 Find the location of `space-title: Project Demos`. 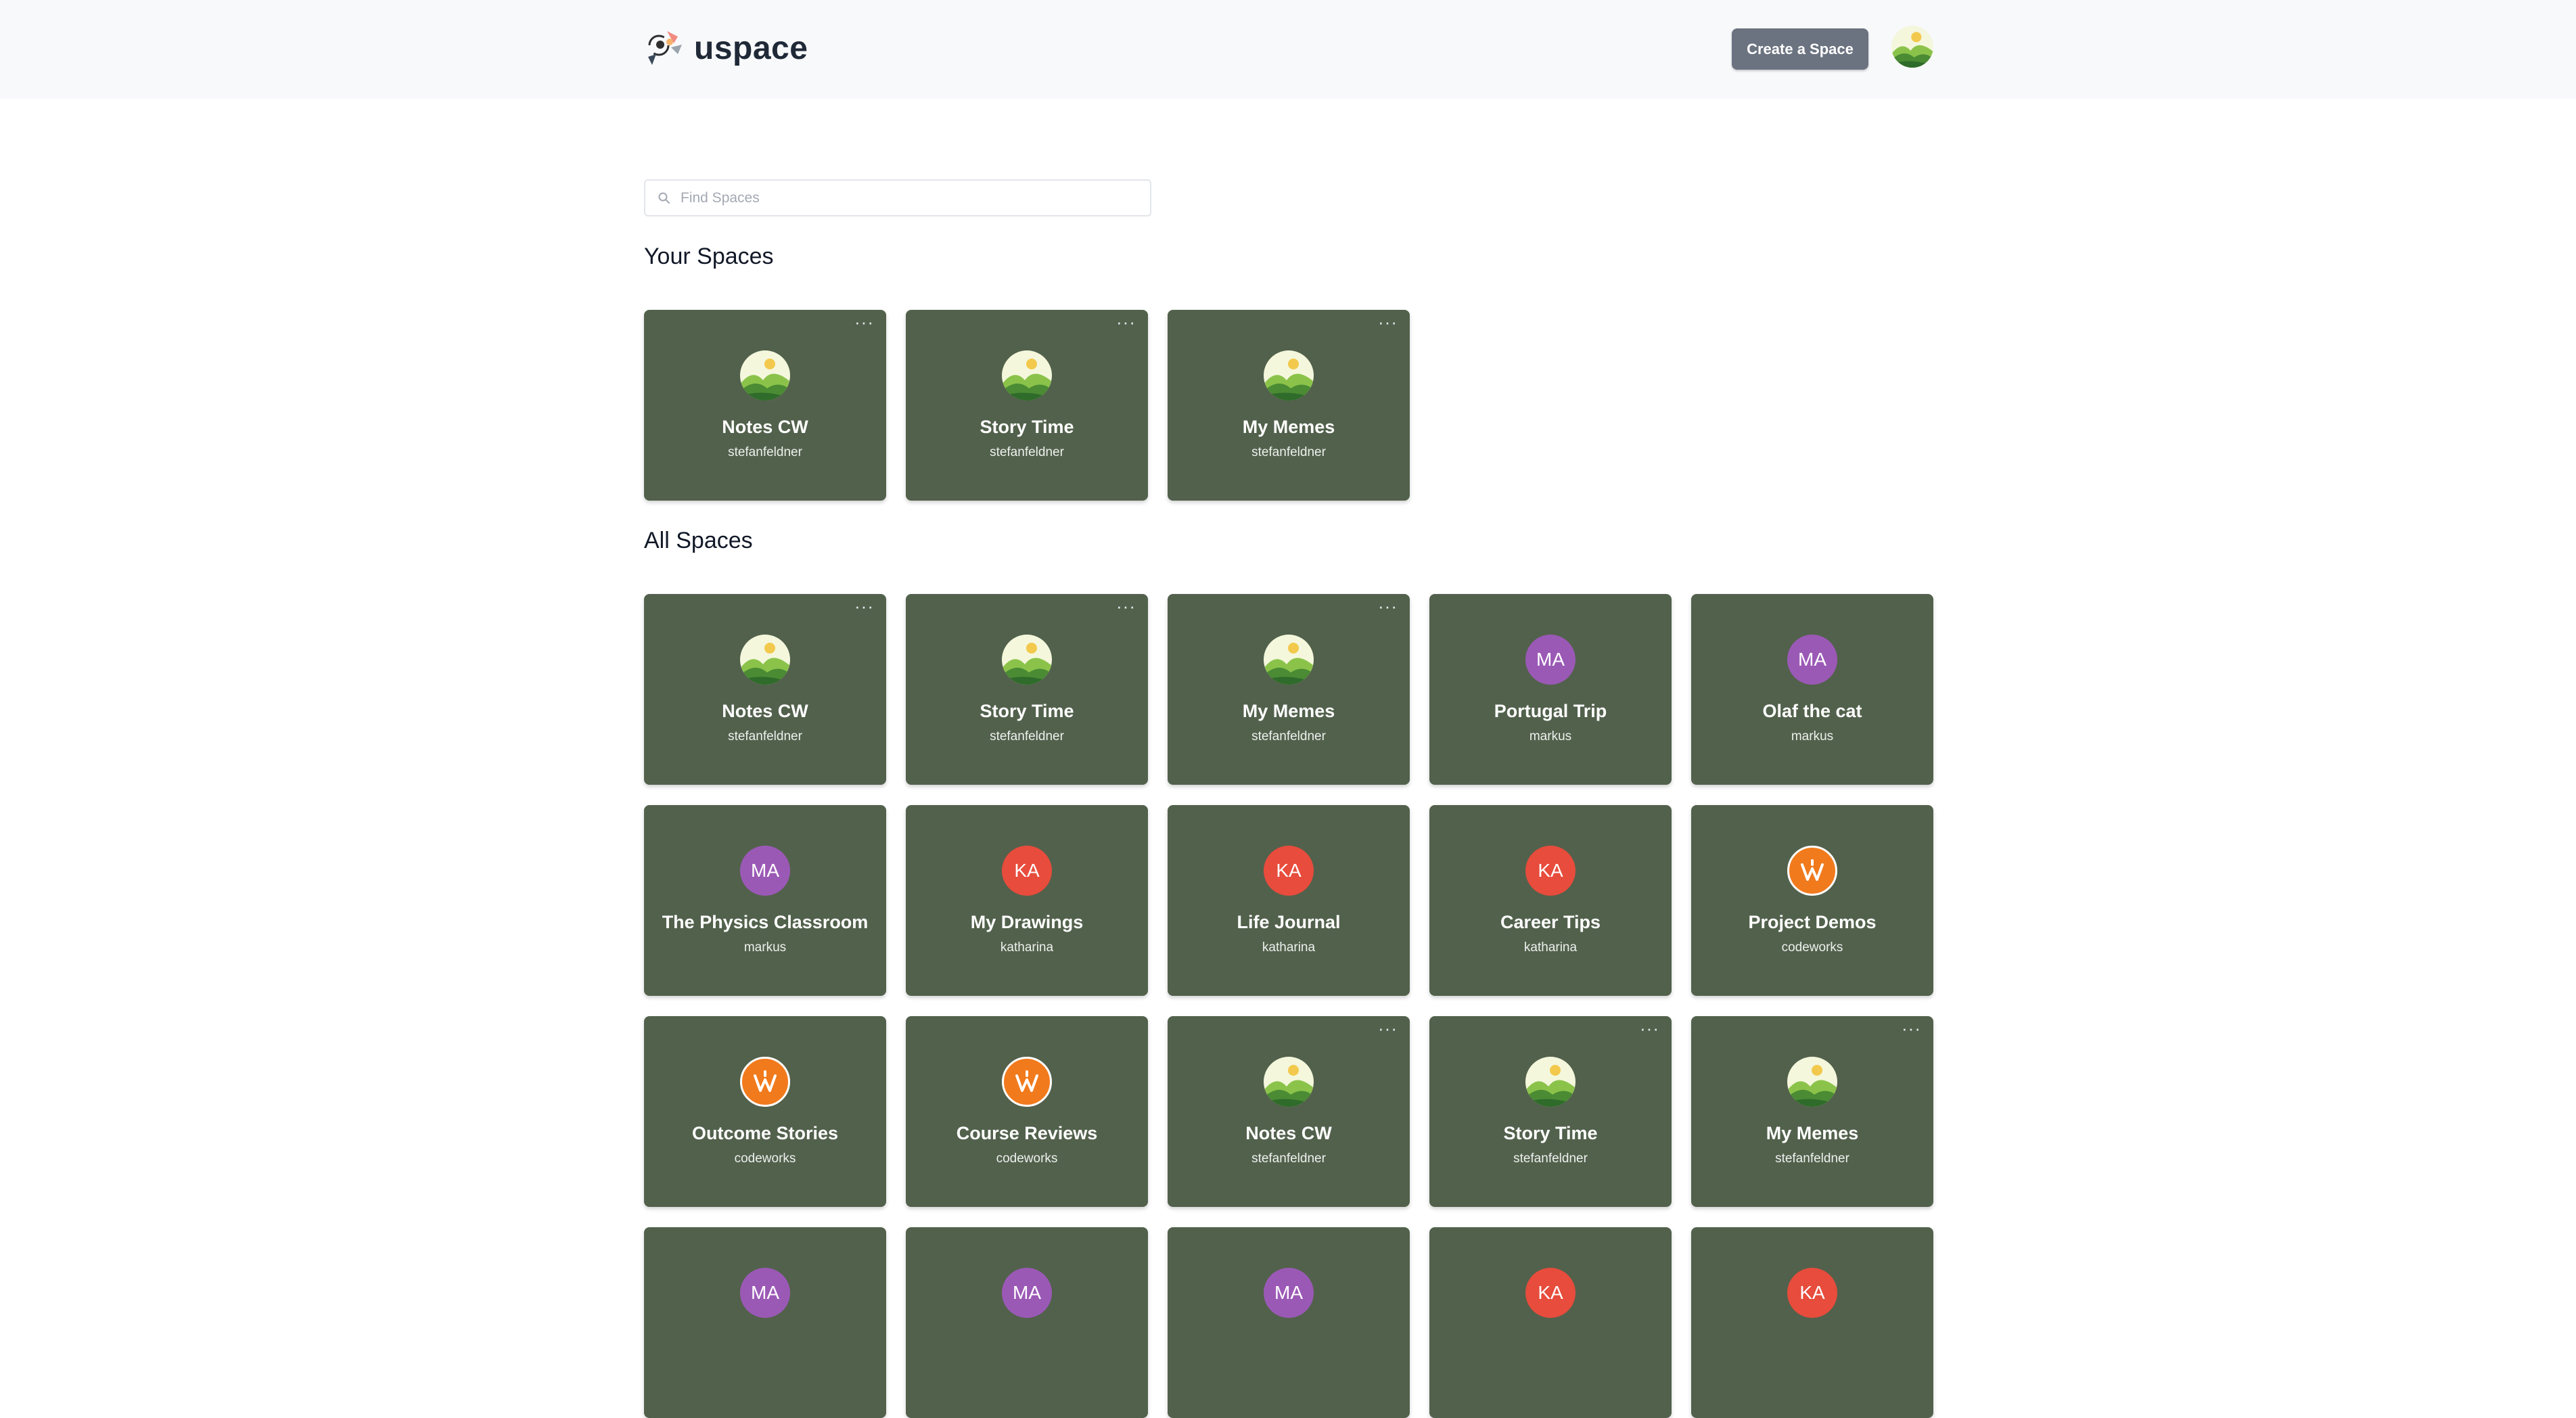

space-title: Project Demos is located at coordinates (1812, 922).